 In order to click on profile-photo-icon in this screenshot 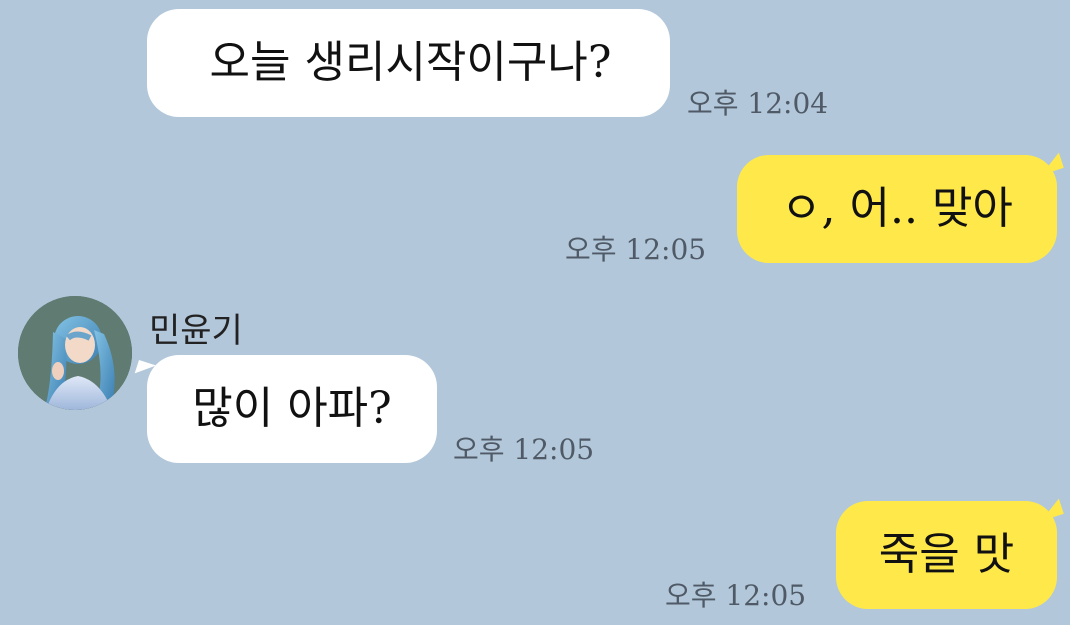, I will do `click(75, 353)`.